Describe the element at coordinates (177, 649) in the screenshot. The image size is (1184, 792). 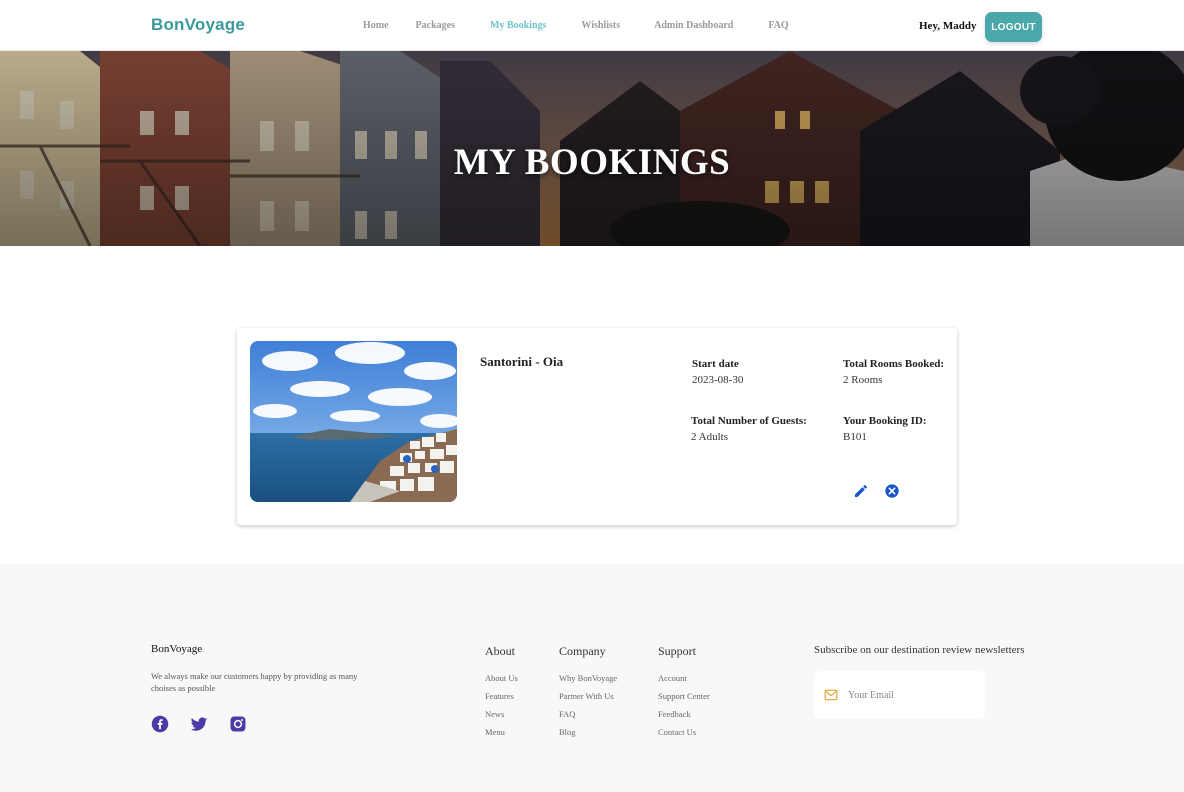
I see `footer-brand: BonVoyage` at that location.